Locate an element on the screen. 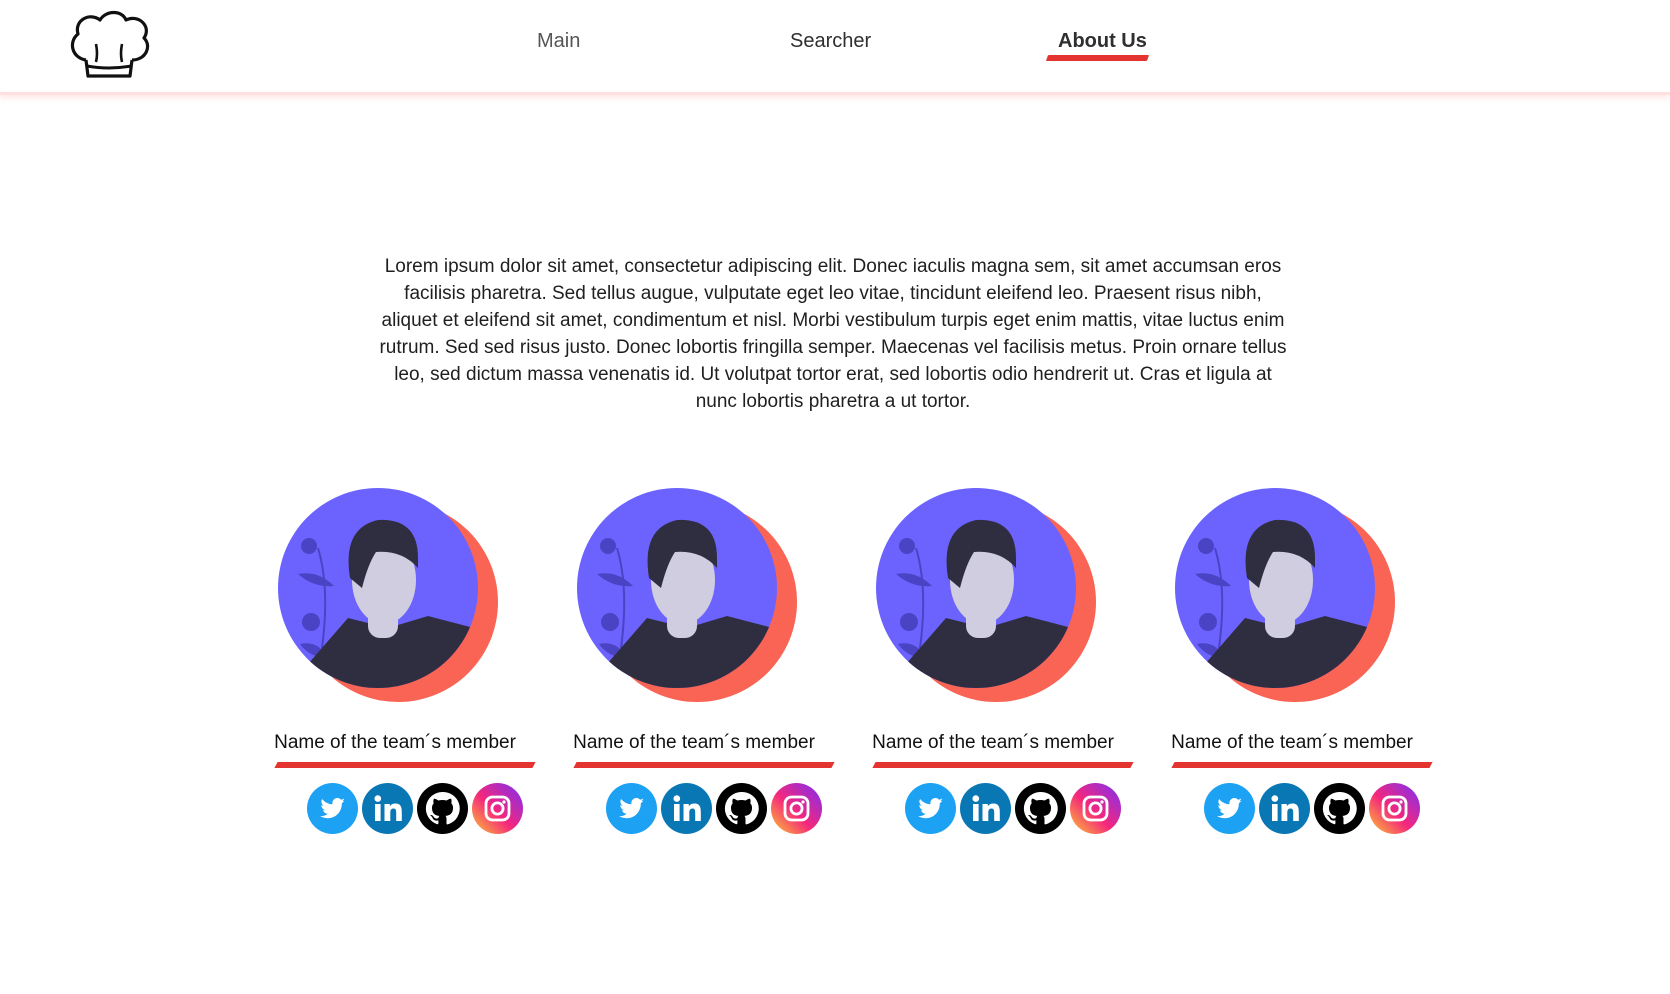  main-nav: Main Searcher About Us is located at coordinates (835, 50).